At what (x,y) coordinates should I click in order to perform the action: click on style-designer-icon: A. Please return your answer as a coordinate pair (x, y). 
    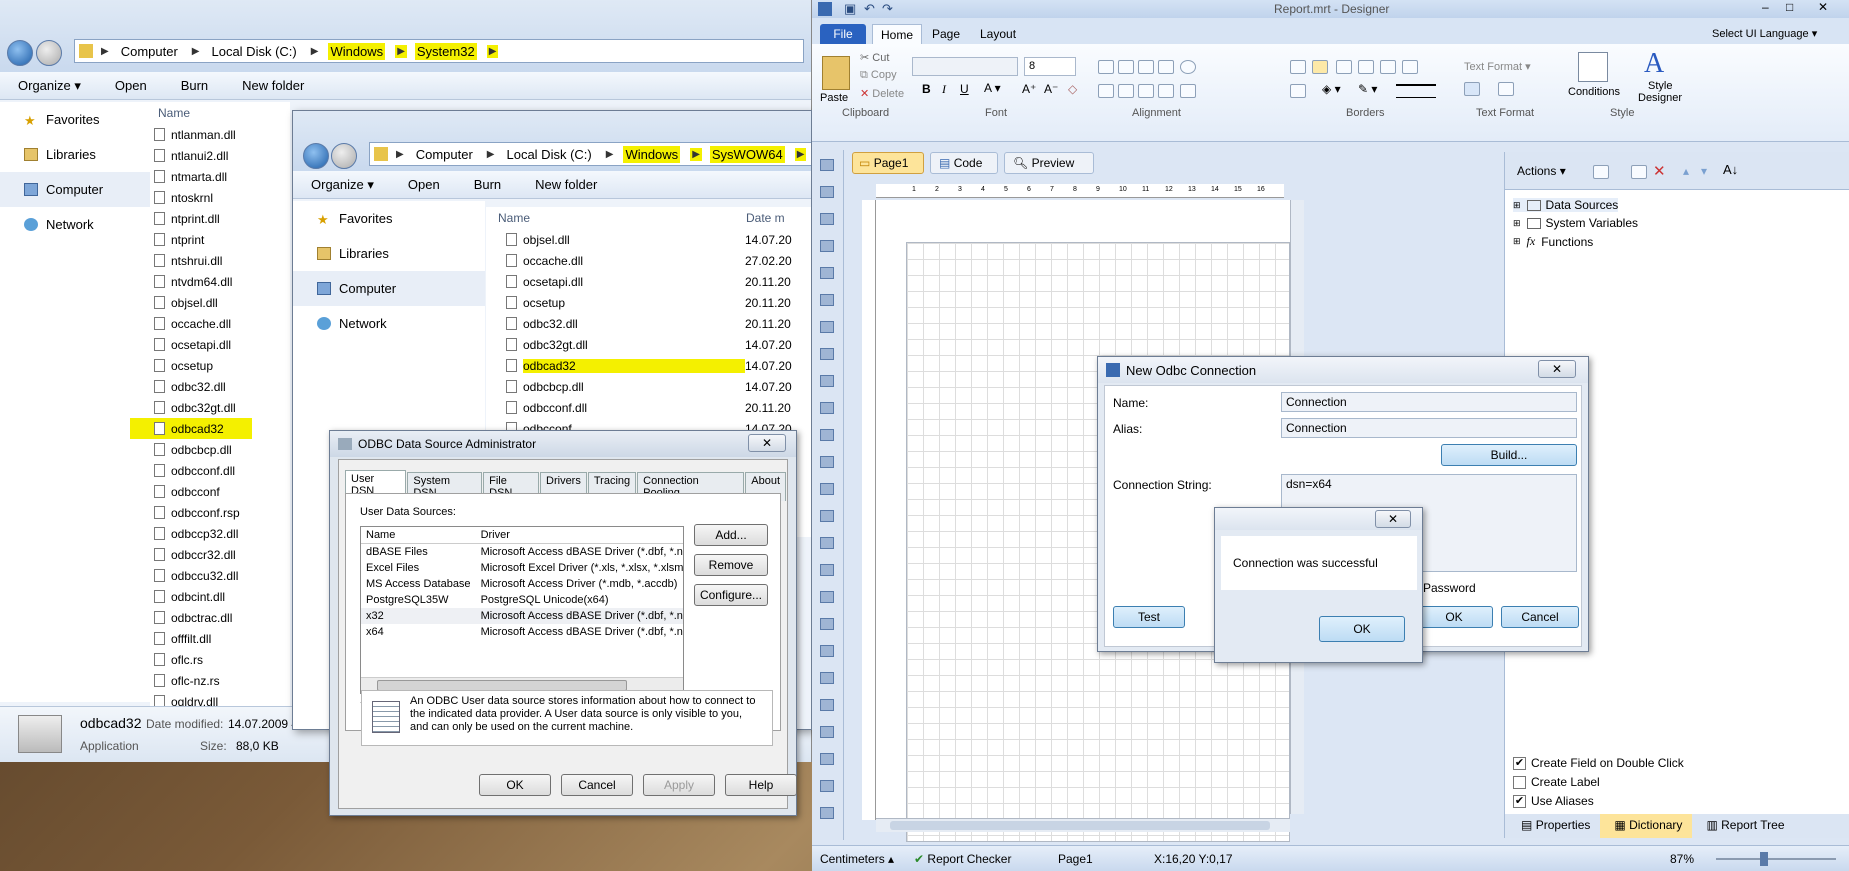
    Looking at the image, I should click on (1654, 64).